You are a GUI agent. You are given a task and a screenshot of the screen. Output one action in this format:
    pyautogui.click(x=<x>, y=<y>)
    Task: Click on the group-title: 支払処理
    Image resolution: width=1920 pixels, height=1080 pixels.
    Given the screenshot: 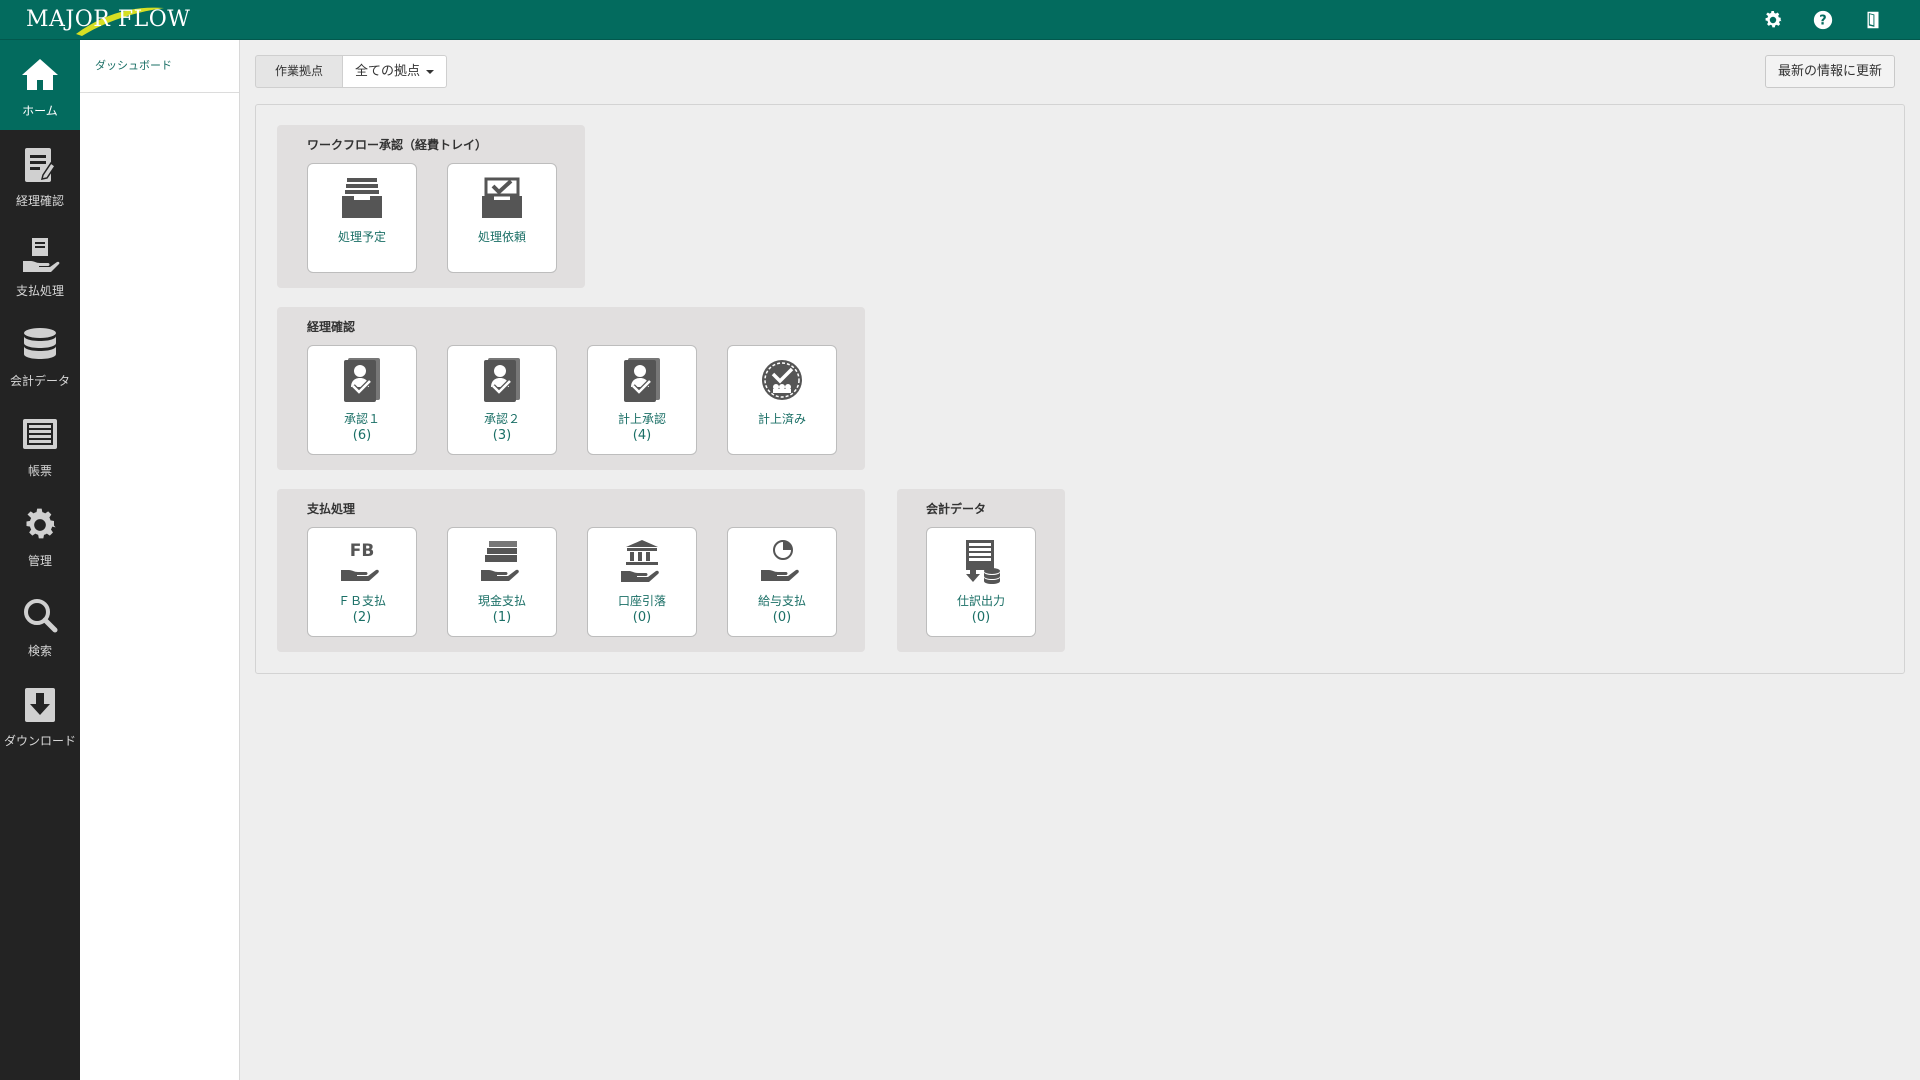 What is the action you would take?
    pyautogui.click(x=331, y=509)
    